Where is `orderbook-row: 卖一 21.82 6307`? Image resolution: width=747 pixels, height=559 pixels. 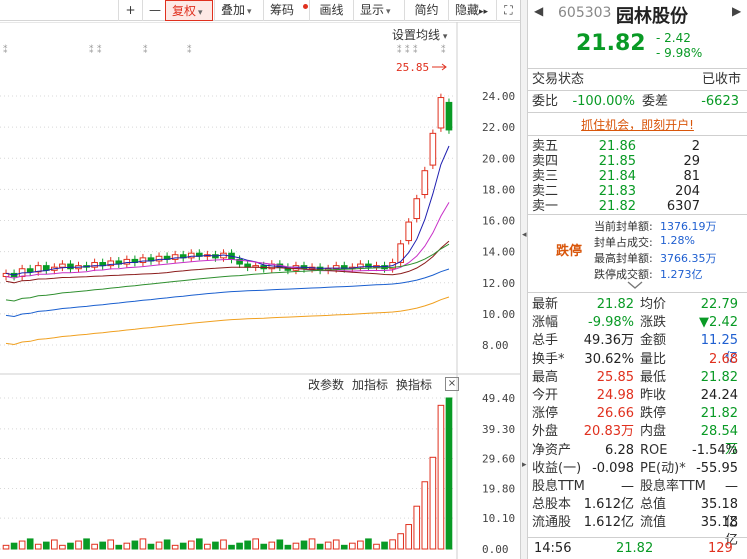
orderbook-row: 卖一 21.82 6307 is located at coordinates (637, 206).